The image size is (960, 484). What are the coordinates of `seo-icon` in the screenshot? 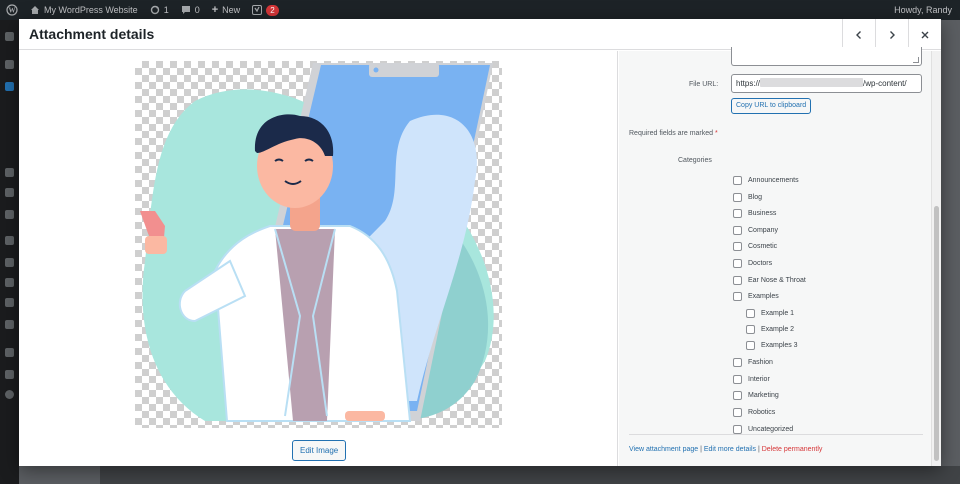 It's located at (9, 324).